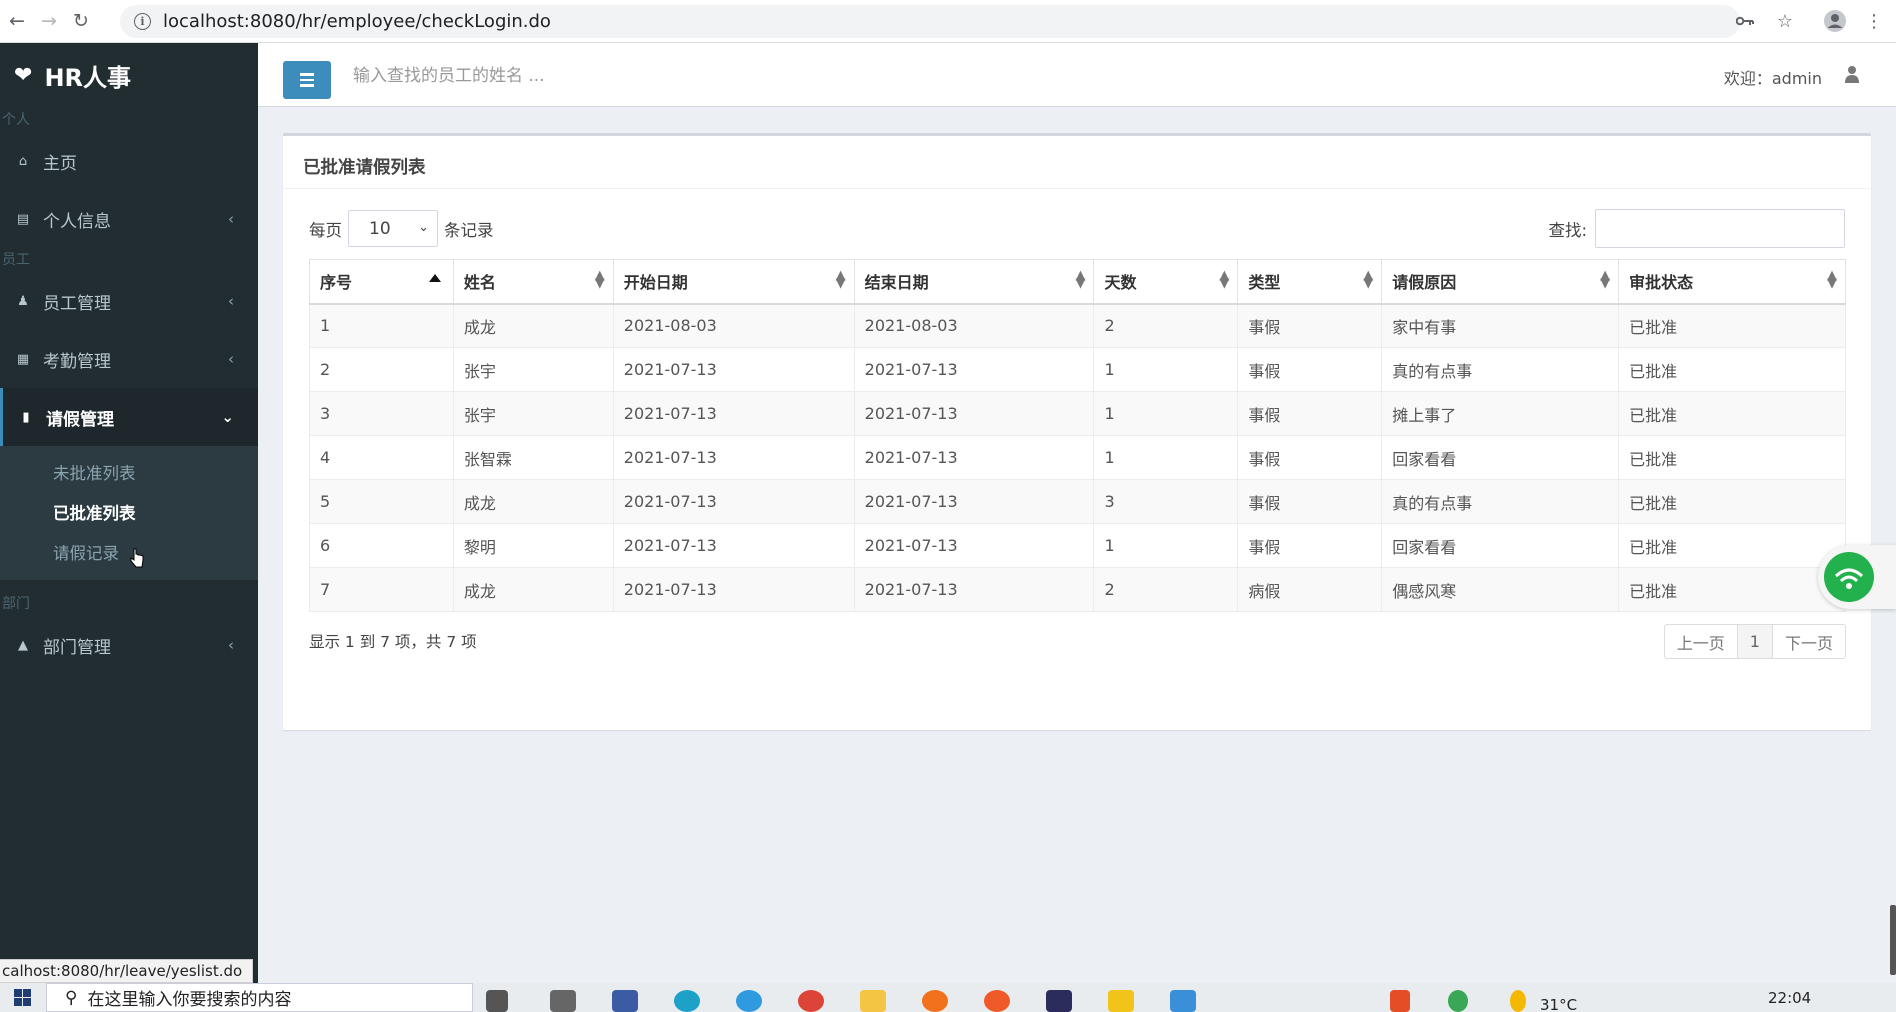 The height and width of the screenshot is (1012, 1896). What do you see at coordinates (749, 1001) in the screenshot?
I see `ie-icon` at bounding box center [749, 1001].